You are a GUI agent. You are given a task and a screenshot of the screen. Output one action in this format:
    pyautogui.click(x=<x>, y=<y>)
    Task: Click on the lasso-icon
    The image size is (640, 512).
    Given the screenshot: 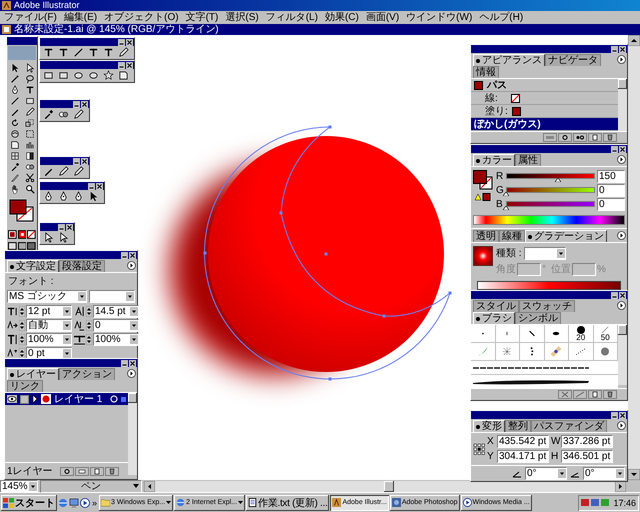 What is the action you would take?
    pyautogui.click(x=30, y=79)
    